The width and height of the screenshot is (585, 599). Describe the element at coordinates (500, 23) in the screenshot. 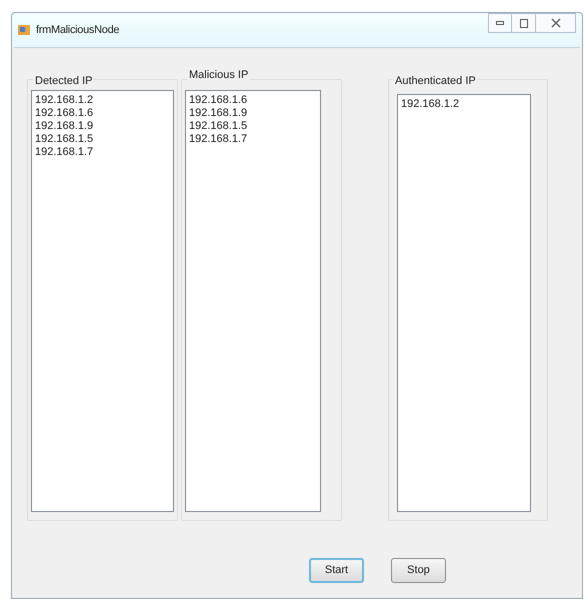

I see `minimize-button` at that location.